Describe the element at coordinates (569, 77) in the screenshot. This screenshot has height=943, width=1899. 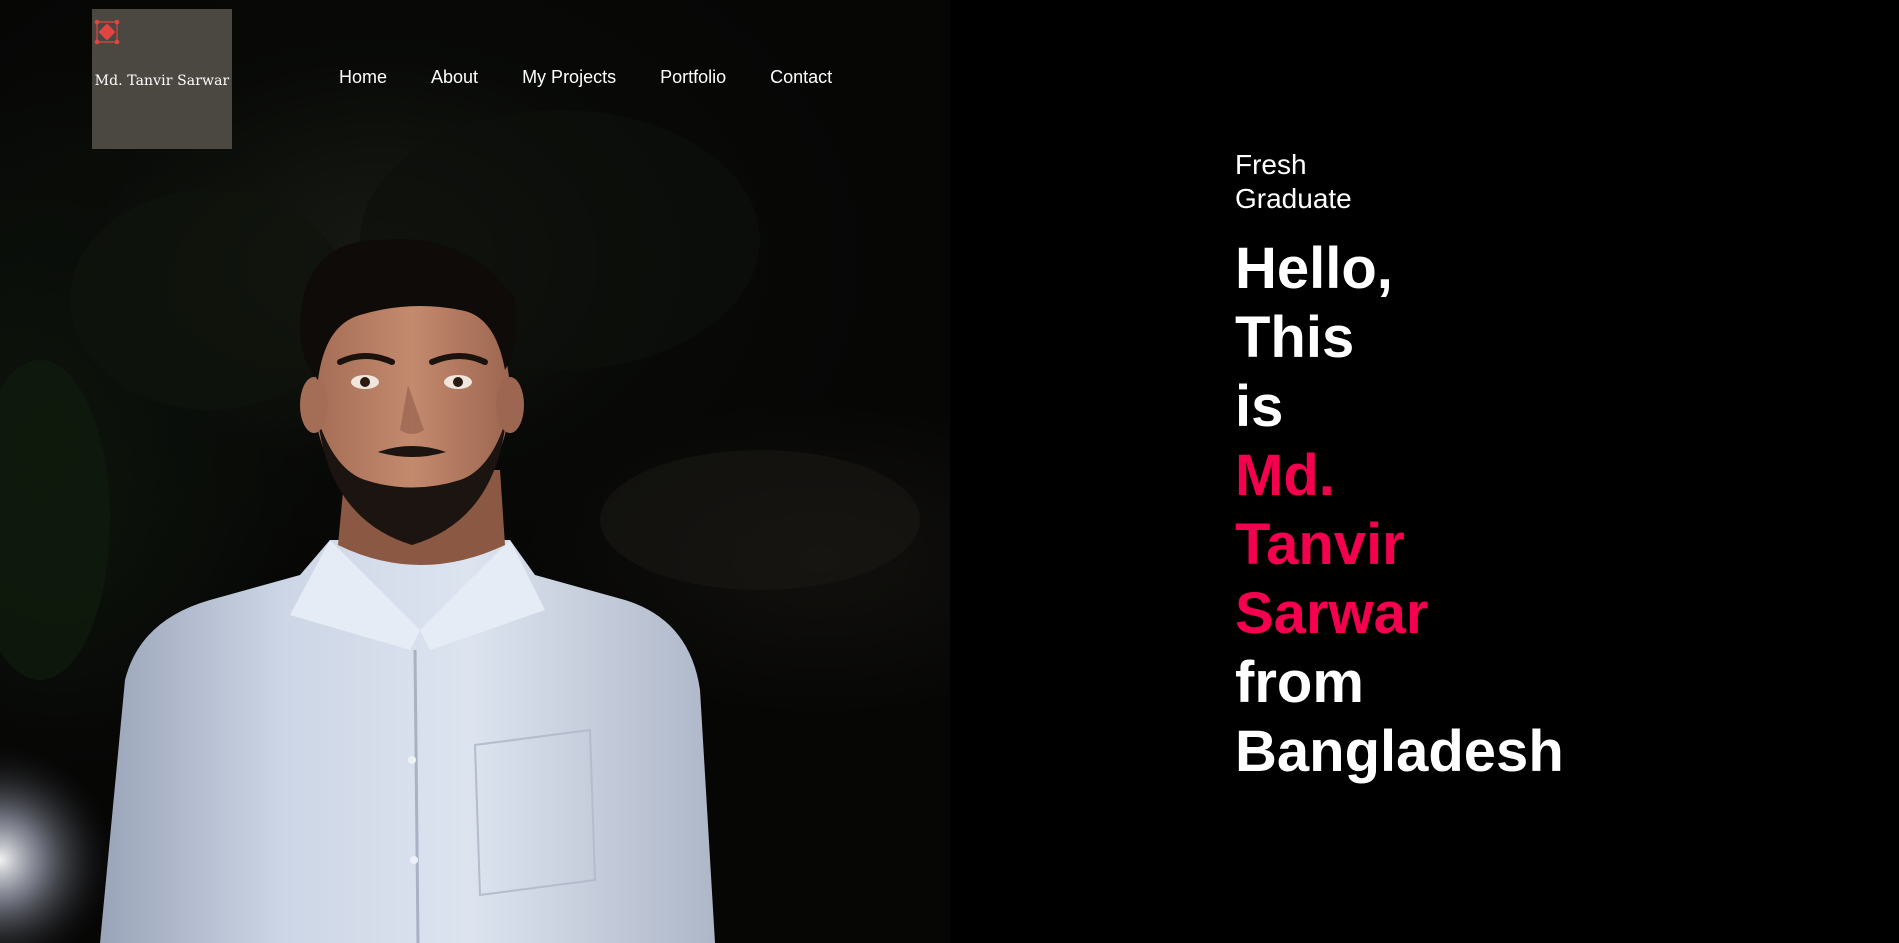
I see `nav-my-projects: My Projects` at that location.